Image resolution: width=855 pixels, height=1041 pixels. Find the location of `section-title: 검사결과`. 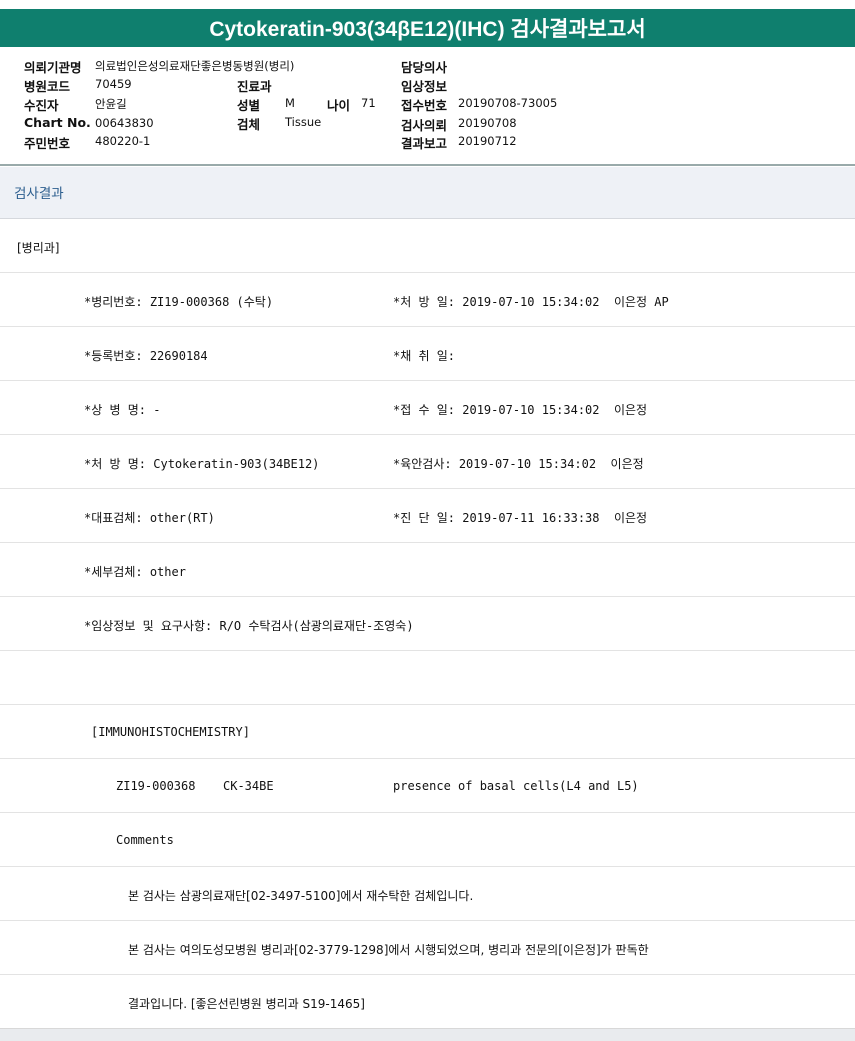

section-title: 검사결과 is located at coordinates (39, 194).